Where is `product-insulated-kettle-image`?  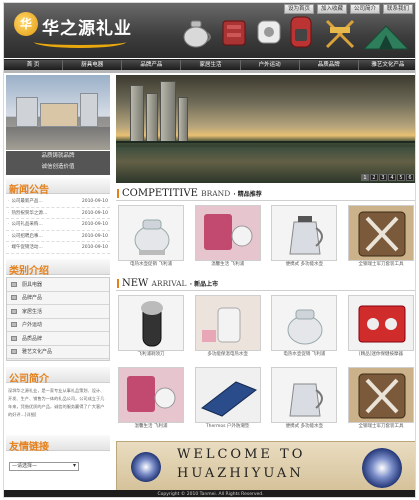
product-insulated-kettle-image is located at coordinates (227, 323).